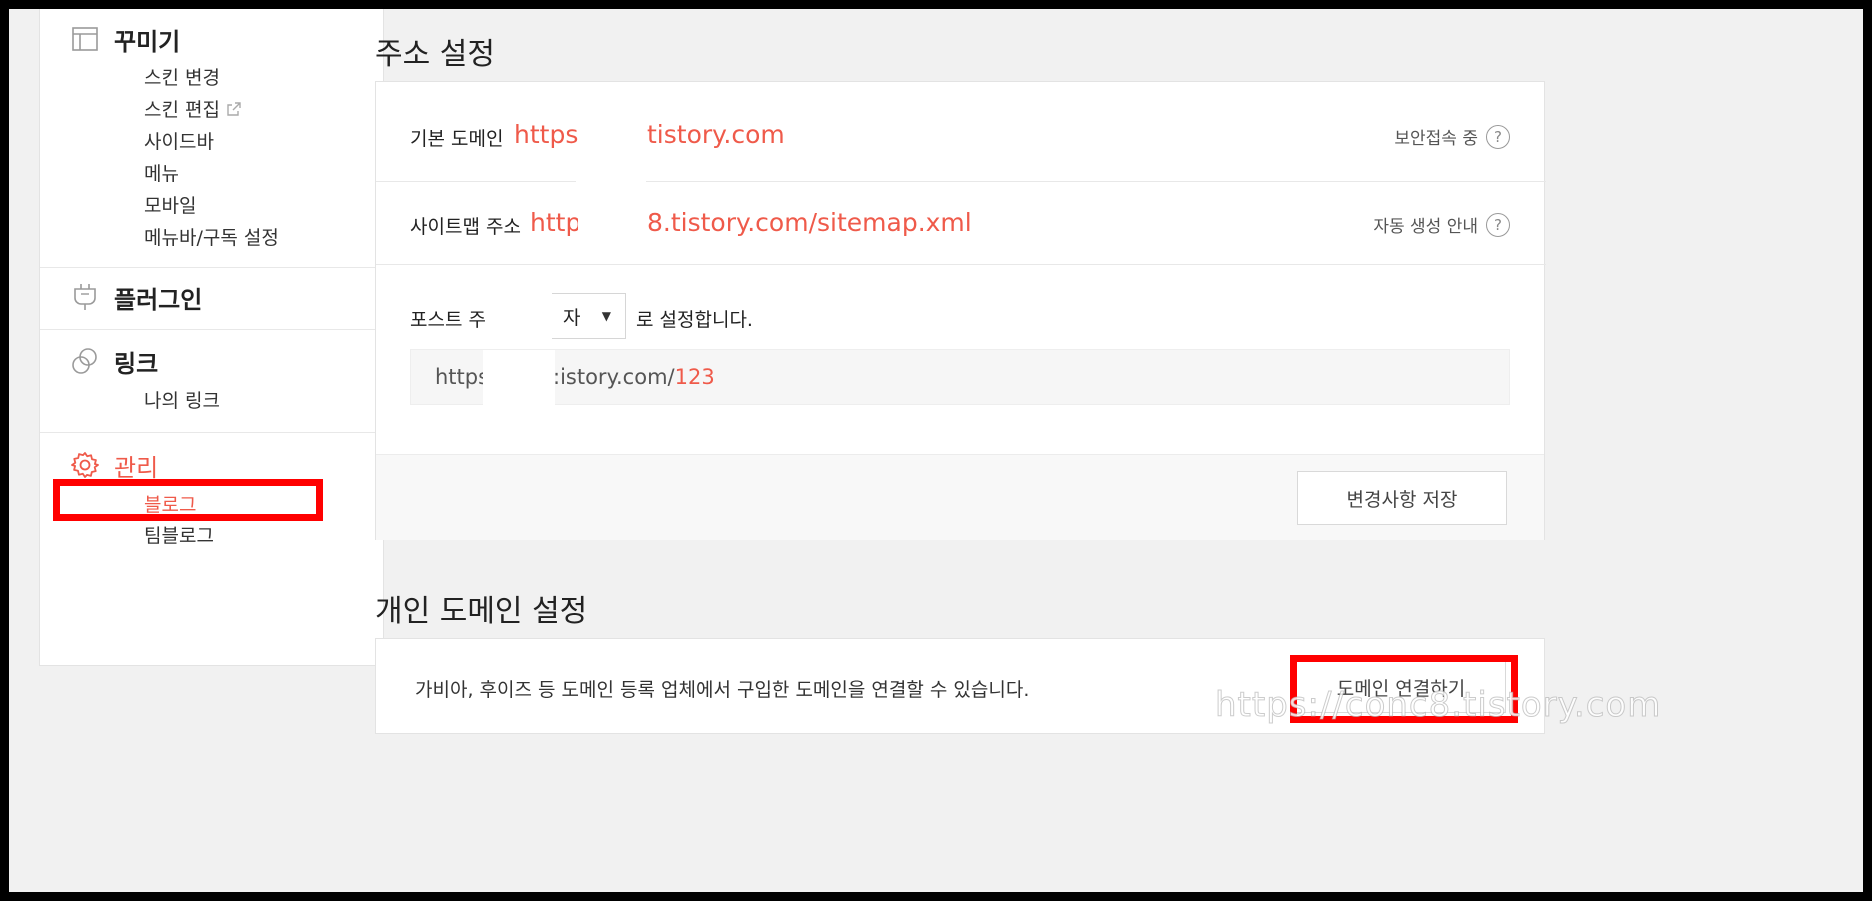  I want to click on layout-icon, so click(85, 39).